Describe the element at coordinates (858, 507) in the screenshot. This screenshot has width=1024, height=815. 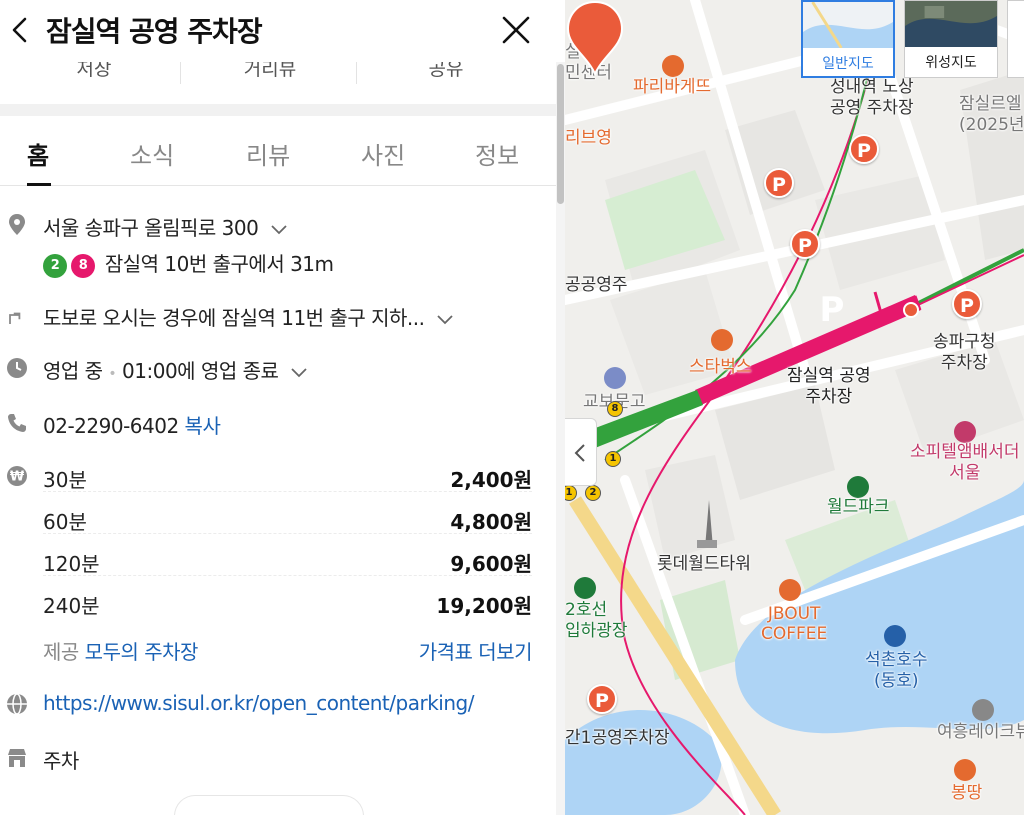
I see `map-label-world-park: 월드파크` at that location.